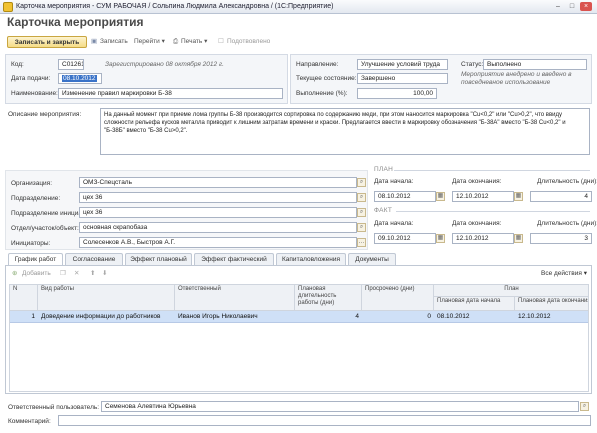  What do you see at coordinates (218, 182) in the screenshot?
I see `org-field: ОМЗ-Спецсталь` at bounding box center [218, 182].